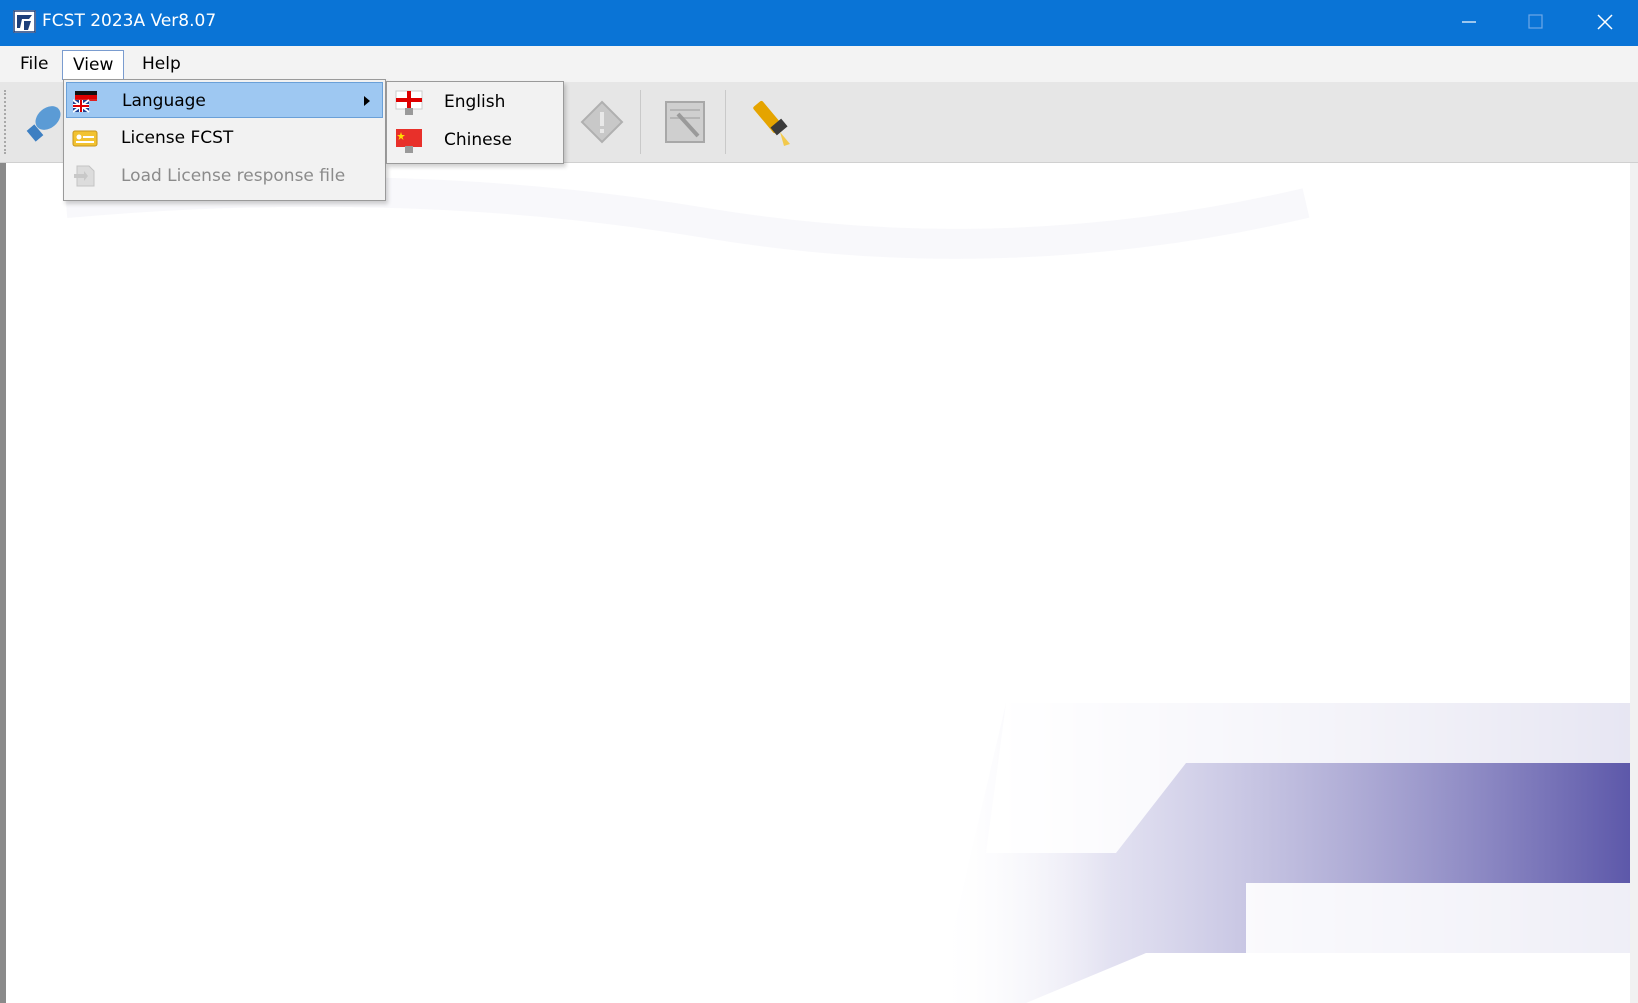 The image size is (1638, 1003). What do you see at coordinates (85, 176) in the screenshot?
I see `load-file-icon` at bounding box center [85, 176].